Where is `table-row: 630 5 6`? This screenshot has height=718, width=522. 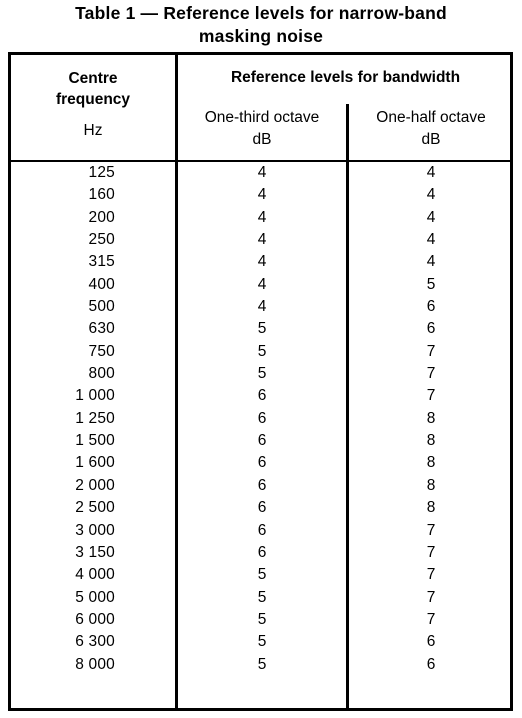 table-row: 630 5 6 is located at coordinates (260, 329).